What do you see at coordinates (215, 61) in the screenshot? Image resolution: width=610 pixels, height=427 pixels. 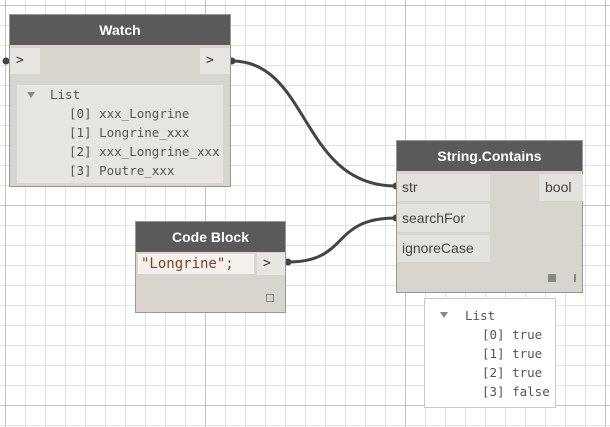 I see `watch-output-port: >` at bounding box center [215, 61].